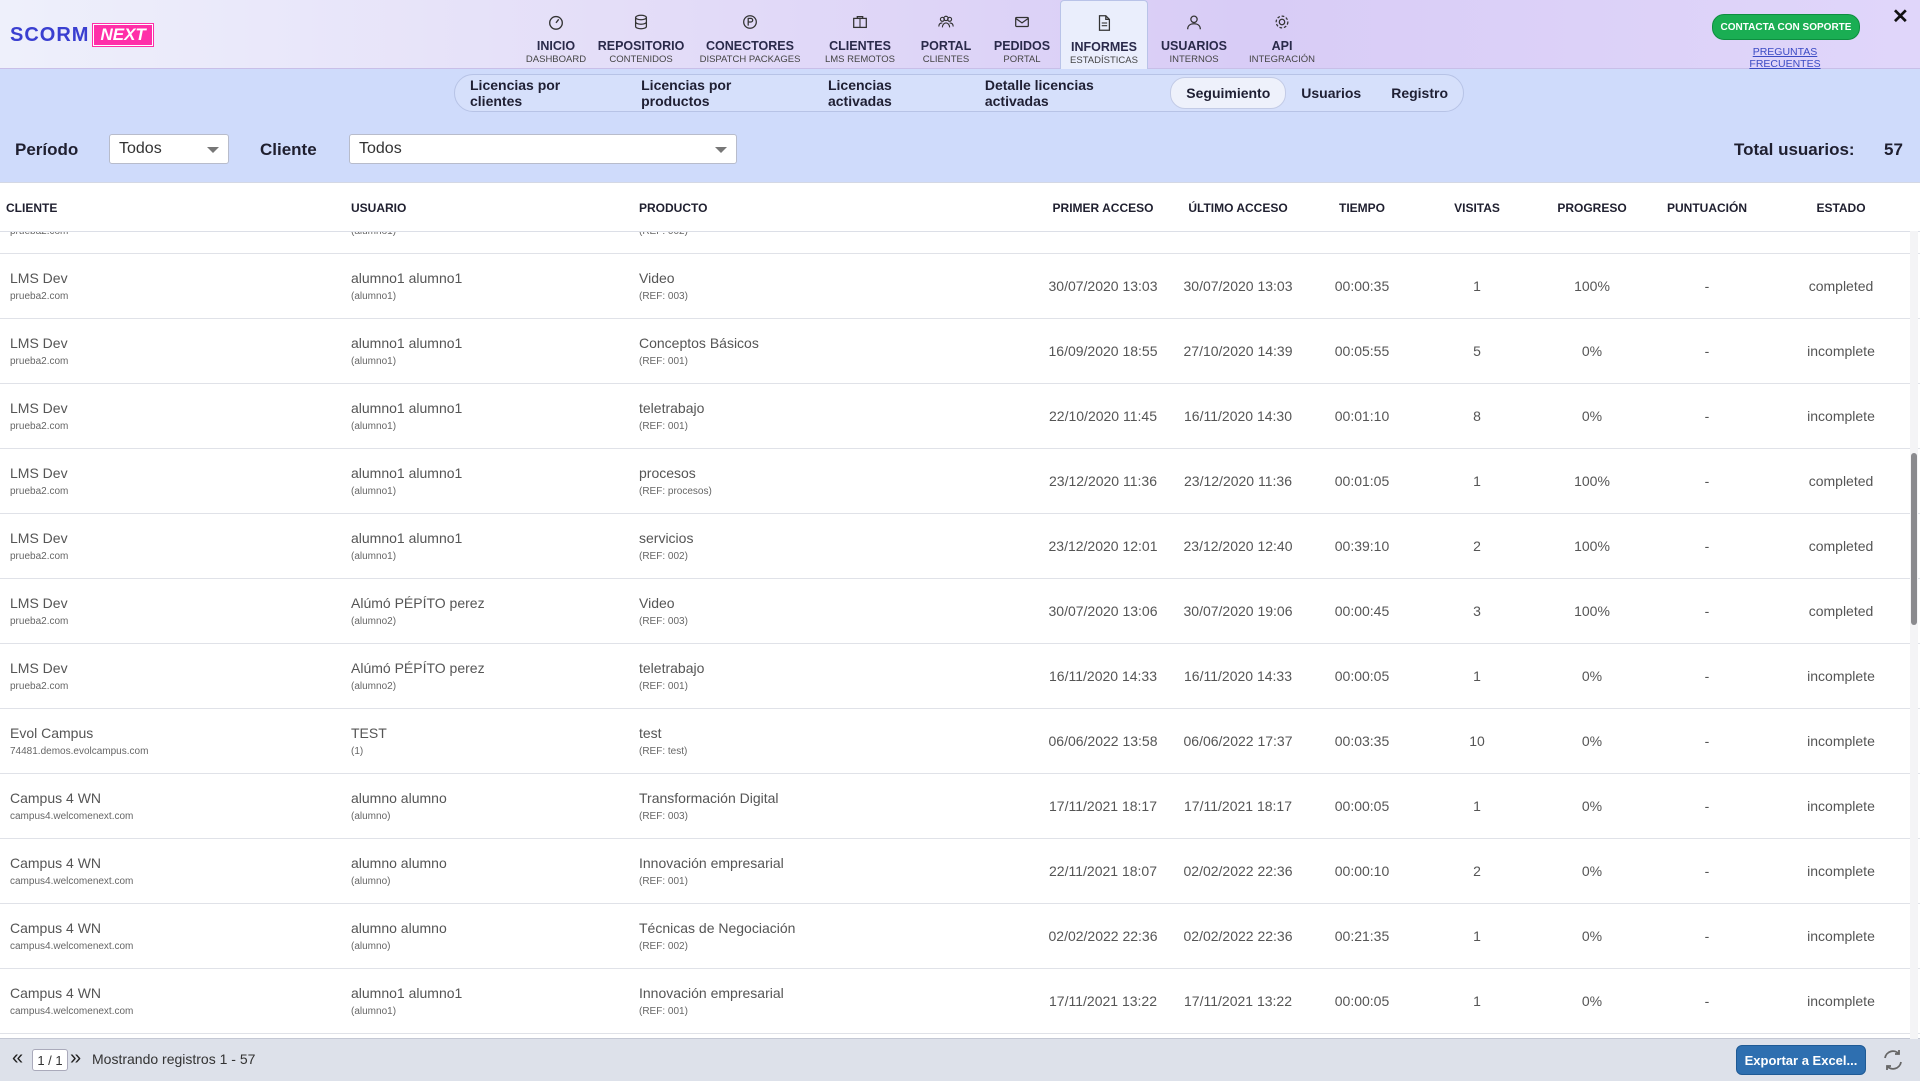  I want to click on nav-usuarios: USUARIOS INTERNOS, so click(1194, 34).